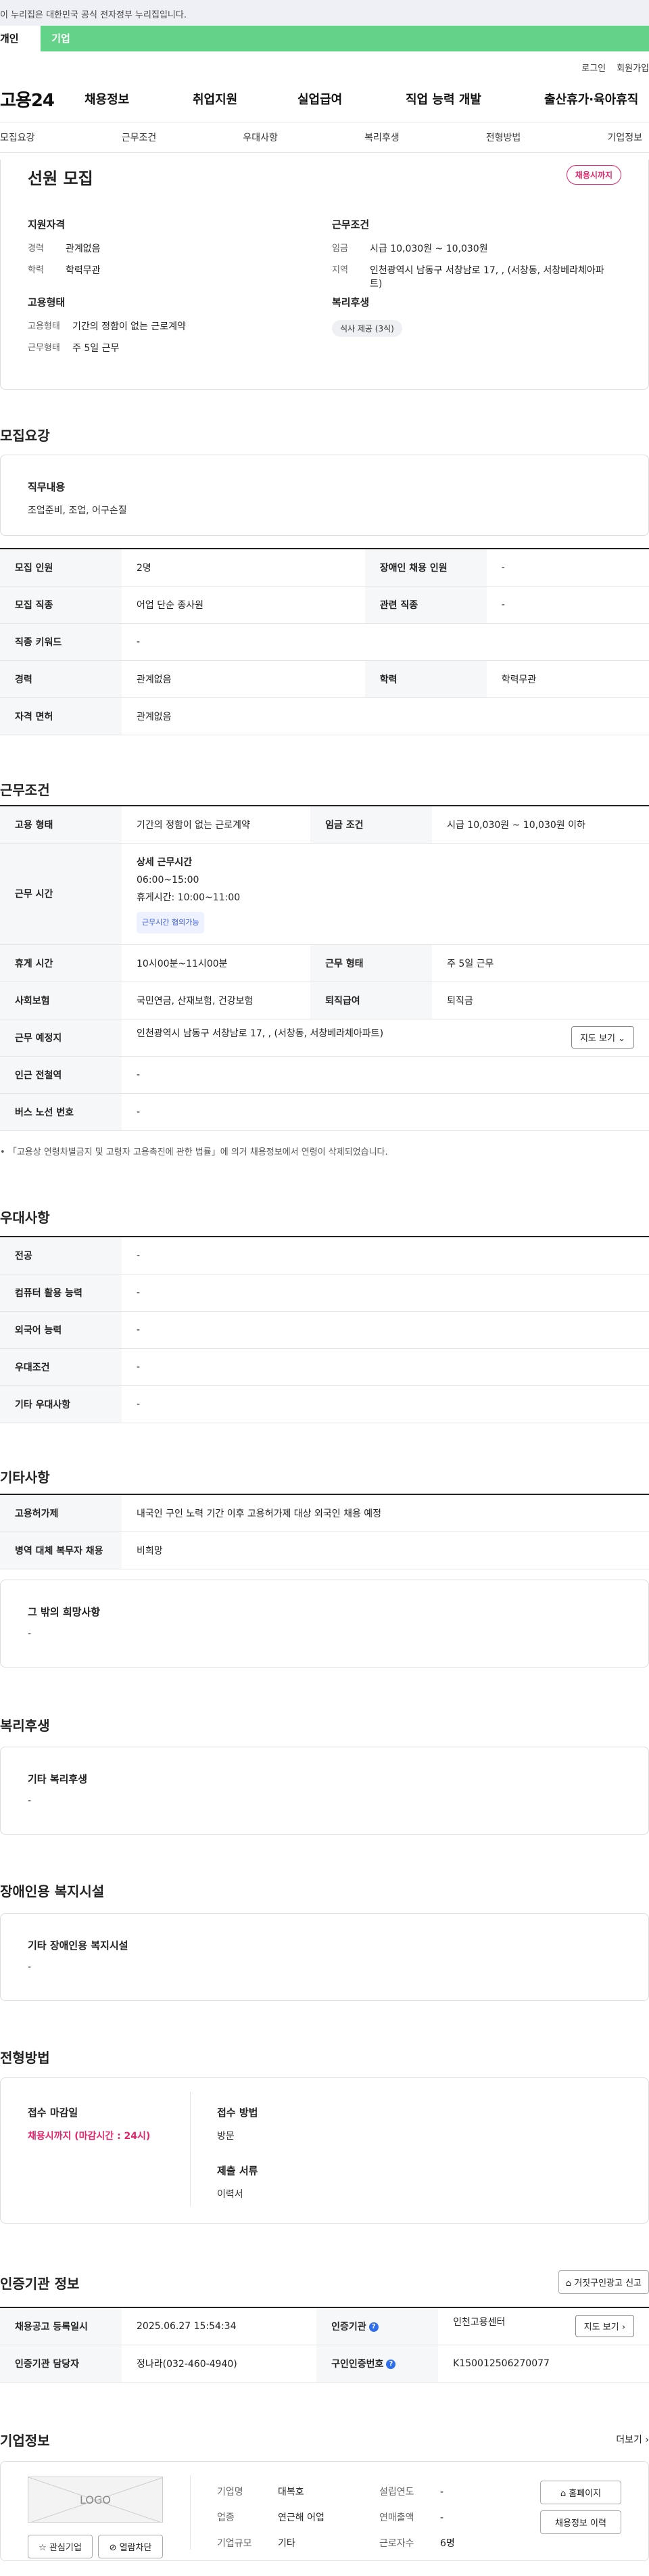  Describe the element at coordinates (580, 2522) in the screenshot. I see `job-history-button: 채용정보 이력` at that location.